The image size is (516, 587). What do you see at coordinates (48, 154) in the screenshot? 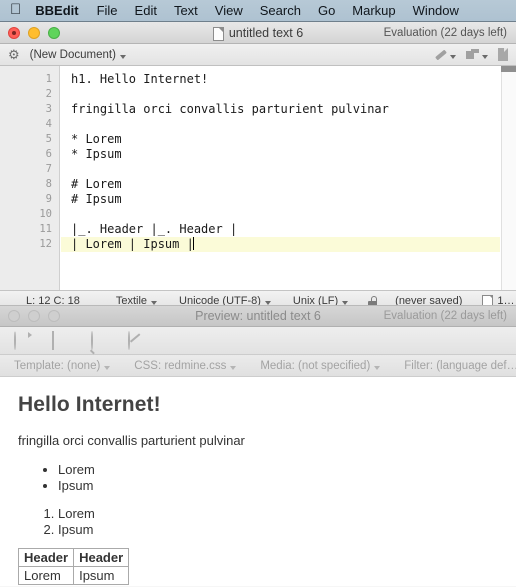
I see `line-number: 6` at bounding box center [48, 154].